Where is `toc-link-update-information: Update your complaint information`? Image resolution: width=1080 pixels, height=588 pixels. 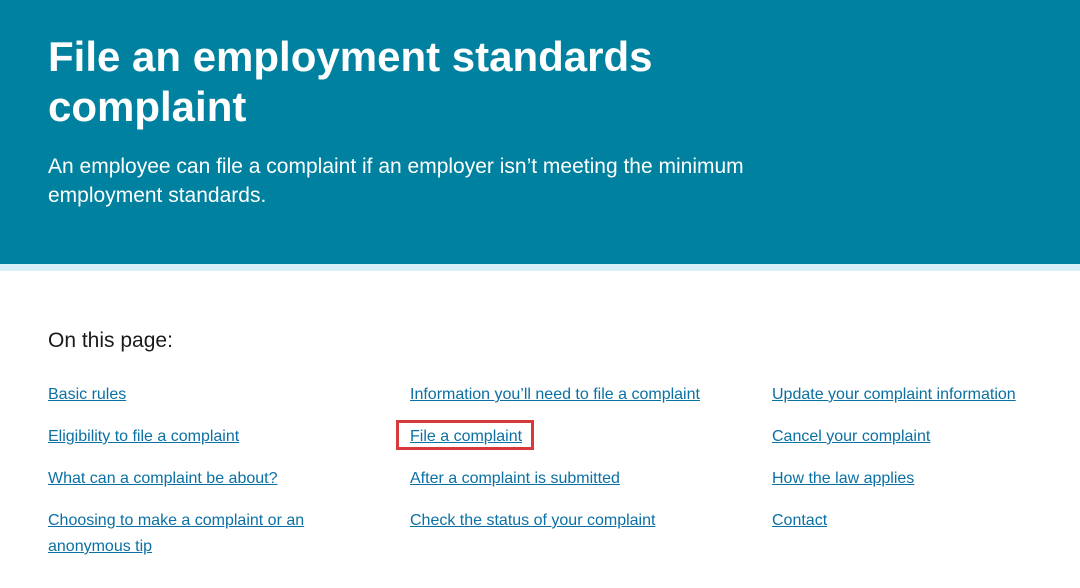
toc-link-update-information: Update your complaint information is located at coordinates (926, 395).